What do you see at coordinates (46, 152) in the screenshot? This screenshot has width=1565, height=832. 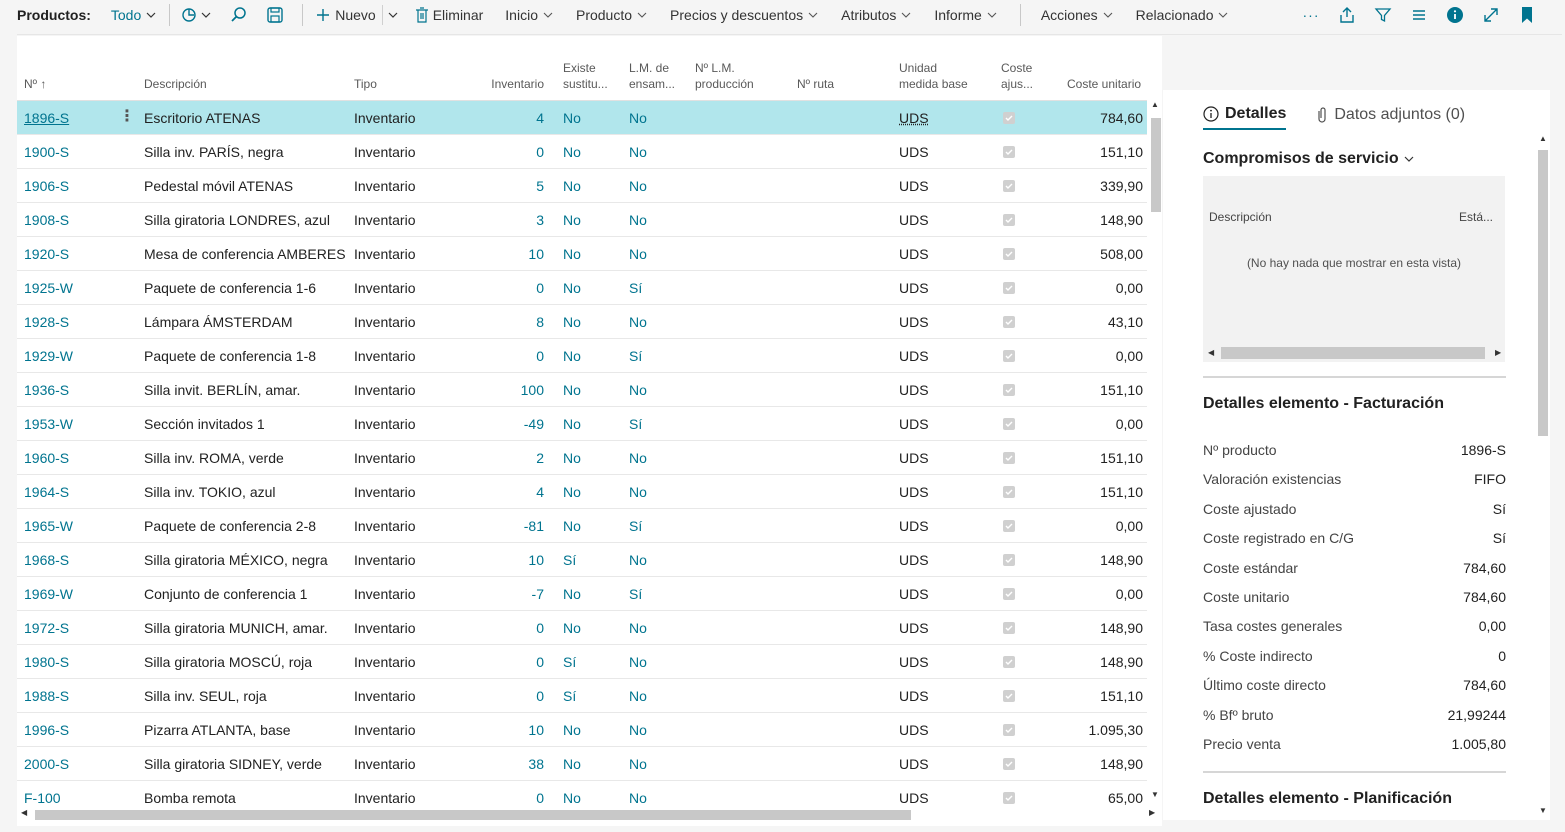 I see `product-number-link: 1900-S` at bounding box center [46, 152].